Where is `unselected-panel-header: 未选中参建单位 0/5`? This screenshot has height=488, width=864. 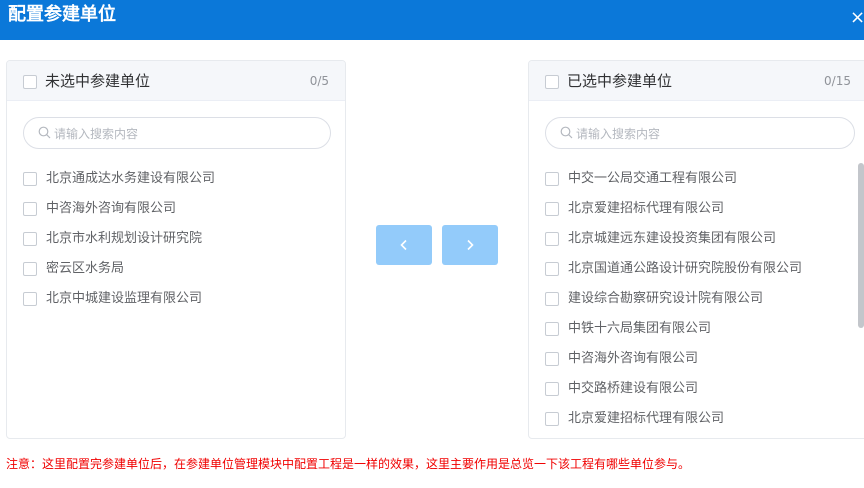
unselected-panel-header: 未选中参建单位 0/5 is located at coordinates (176, 81).